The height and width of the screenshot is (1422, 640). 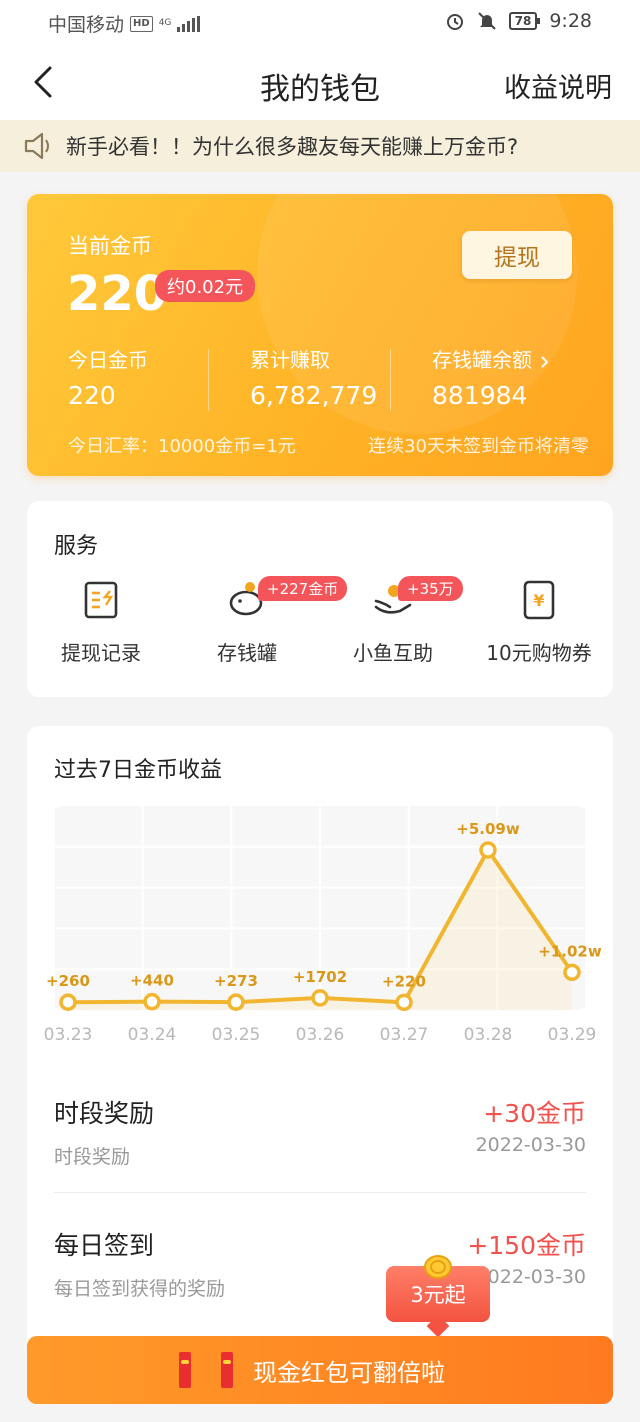 I want to click on carrier-name: 中国移动, so click(x=86, y=25).